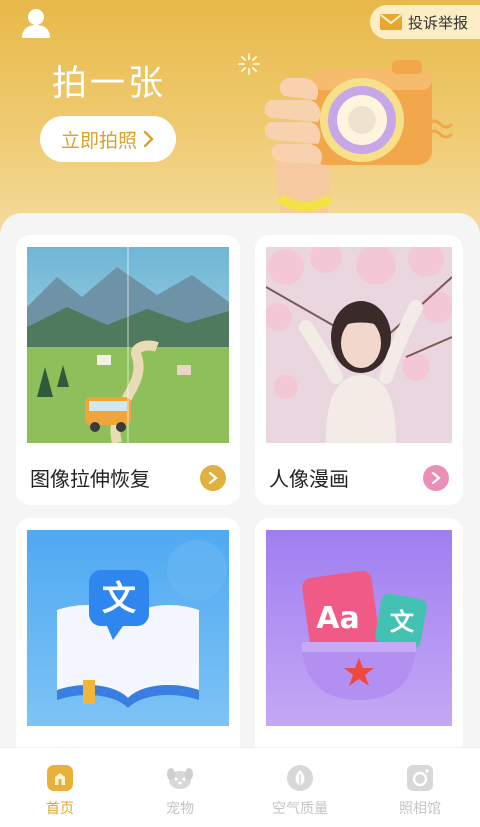 The image size is (480, 827). What do you see at coordinates (420, 809) in the screenshot?
I see `tab-label: 照相馆` at bounding box center [420, 809].